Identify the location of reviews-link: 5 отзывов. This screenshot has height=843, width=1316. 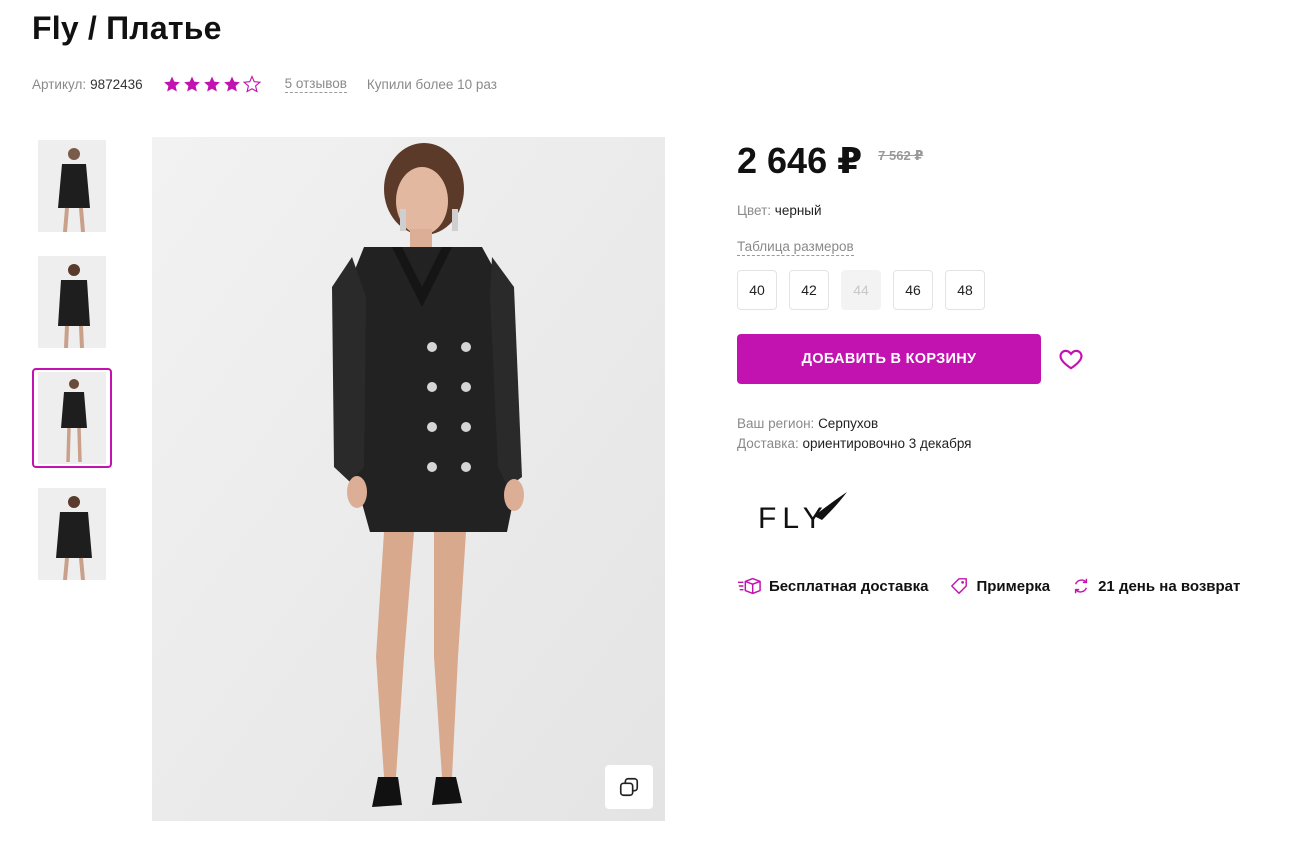
(315, 84).